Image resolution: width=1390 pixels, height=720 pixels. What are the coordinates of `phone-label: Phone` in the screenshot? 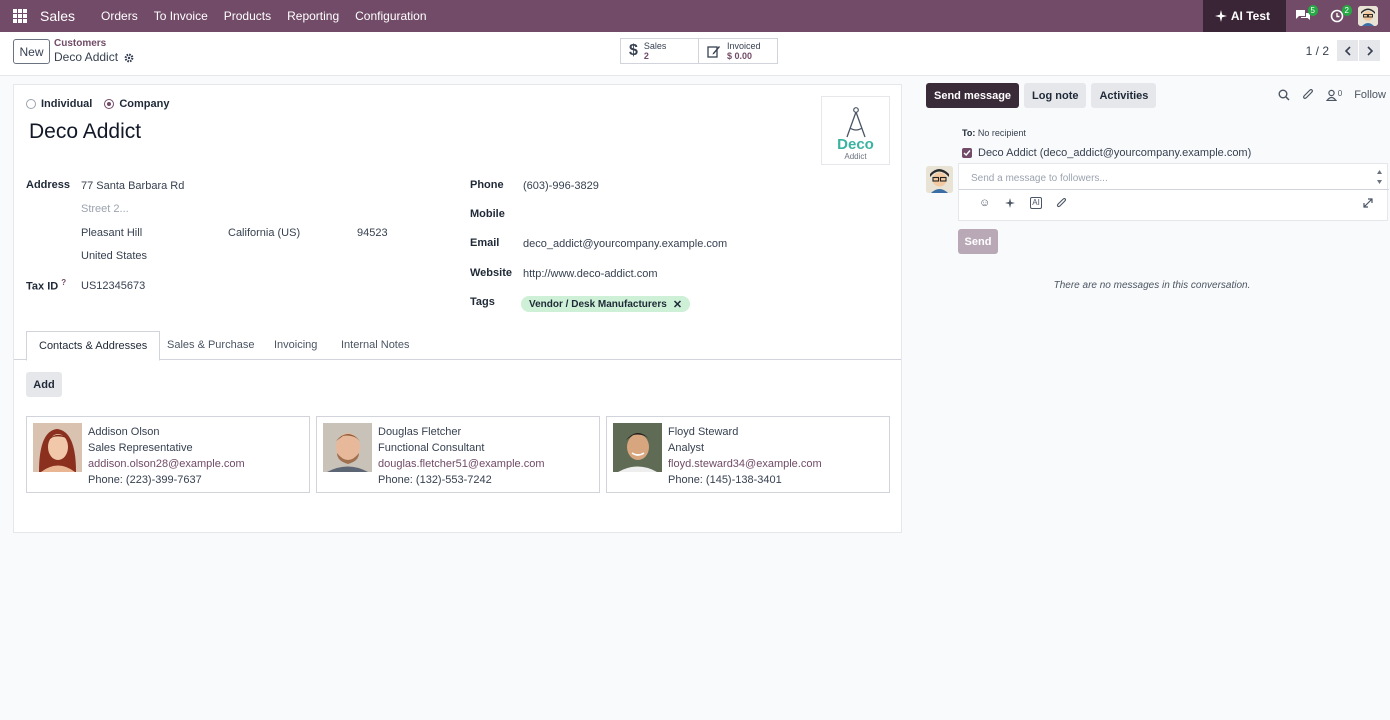 It's located at (487, 185).